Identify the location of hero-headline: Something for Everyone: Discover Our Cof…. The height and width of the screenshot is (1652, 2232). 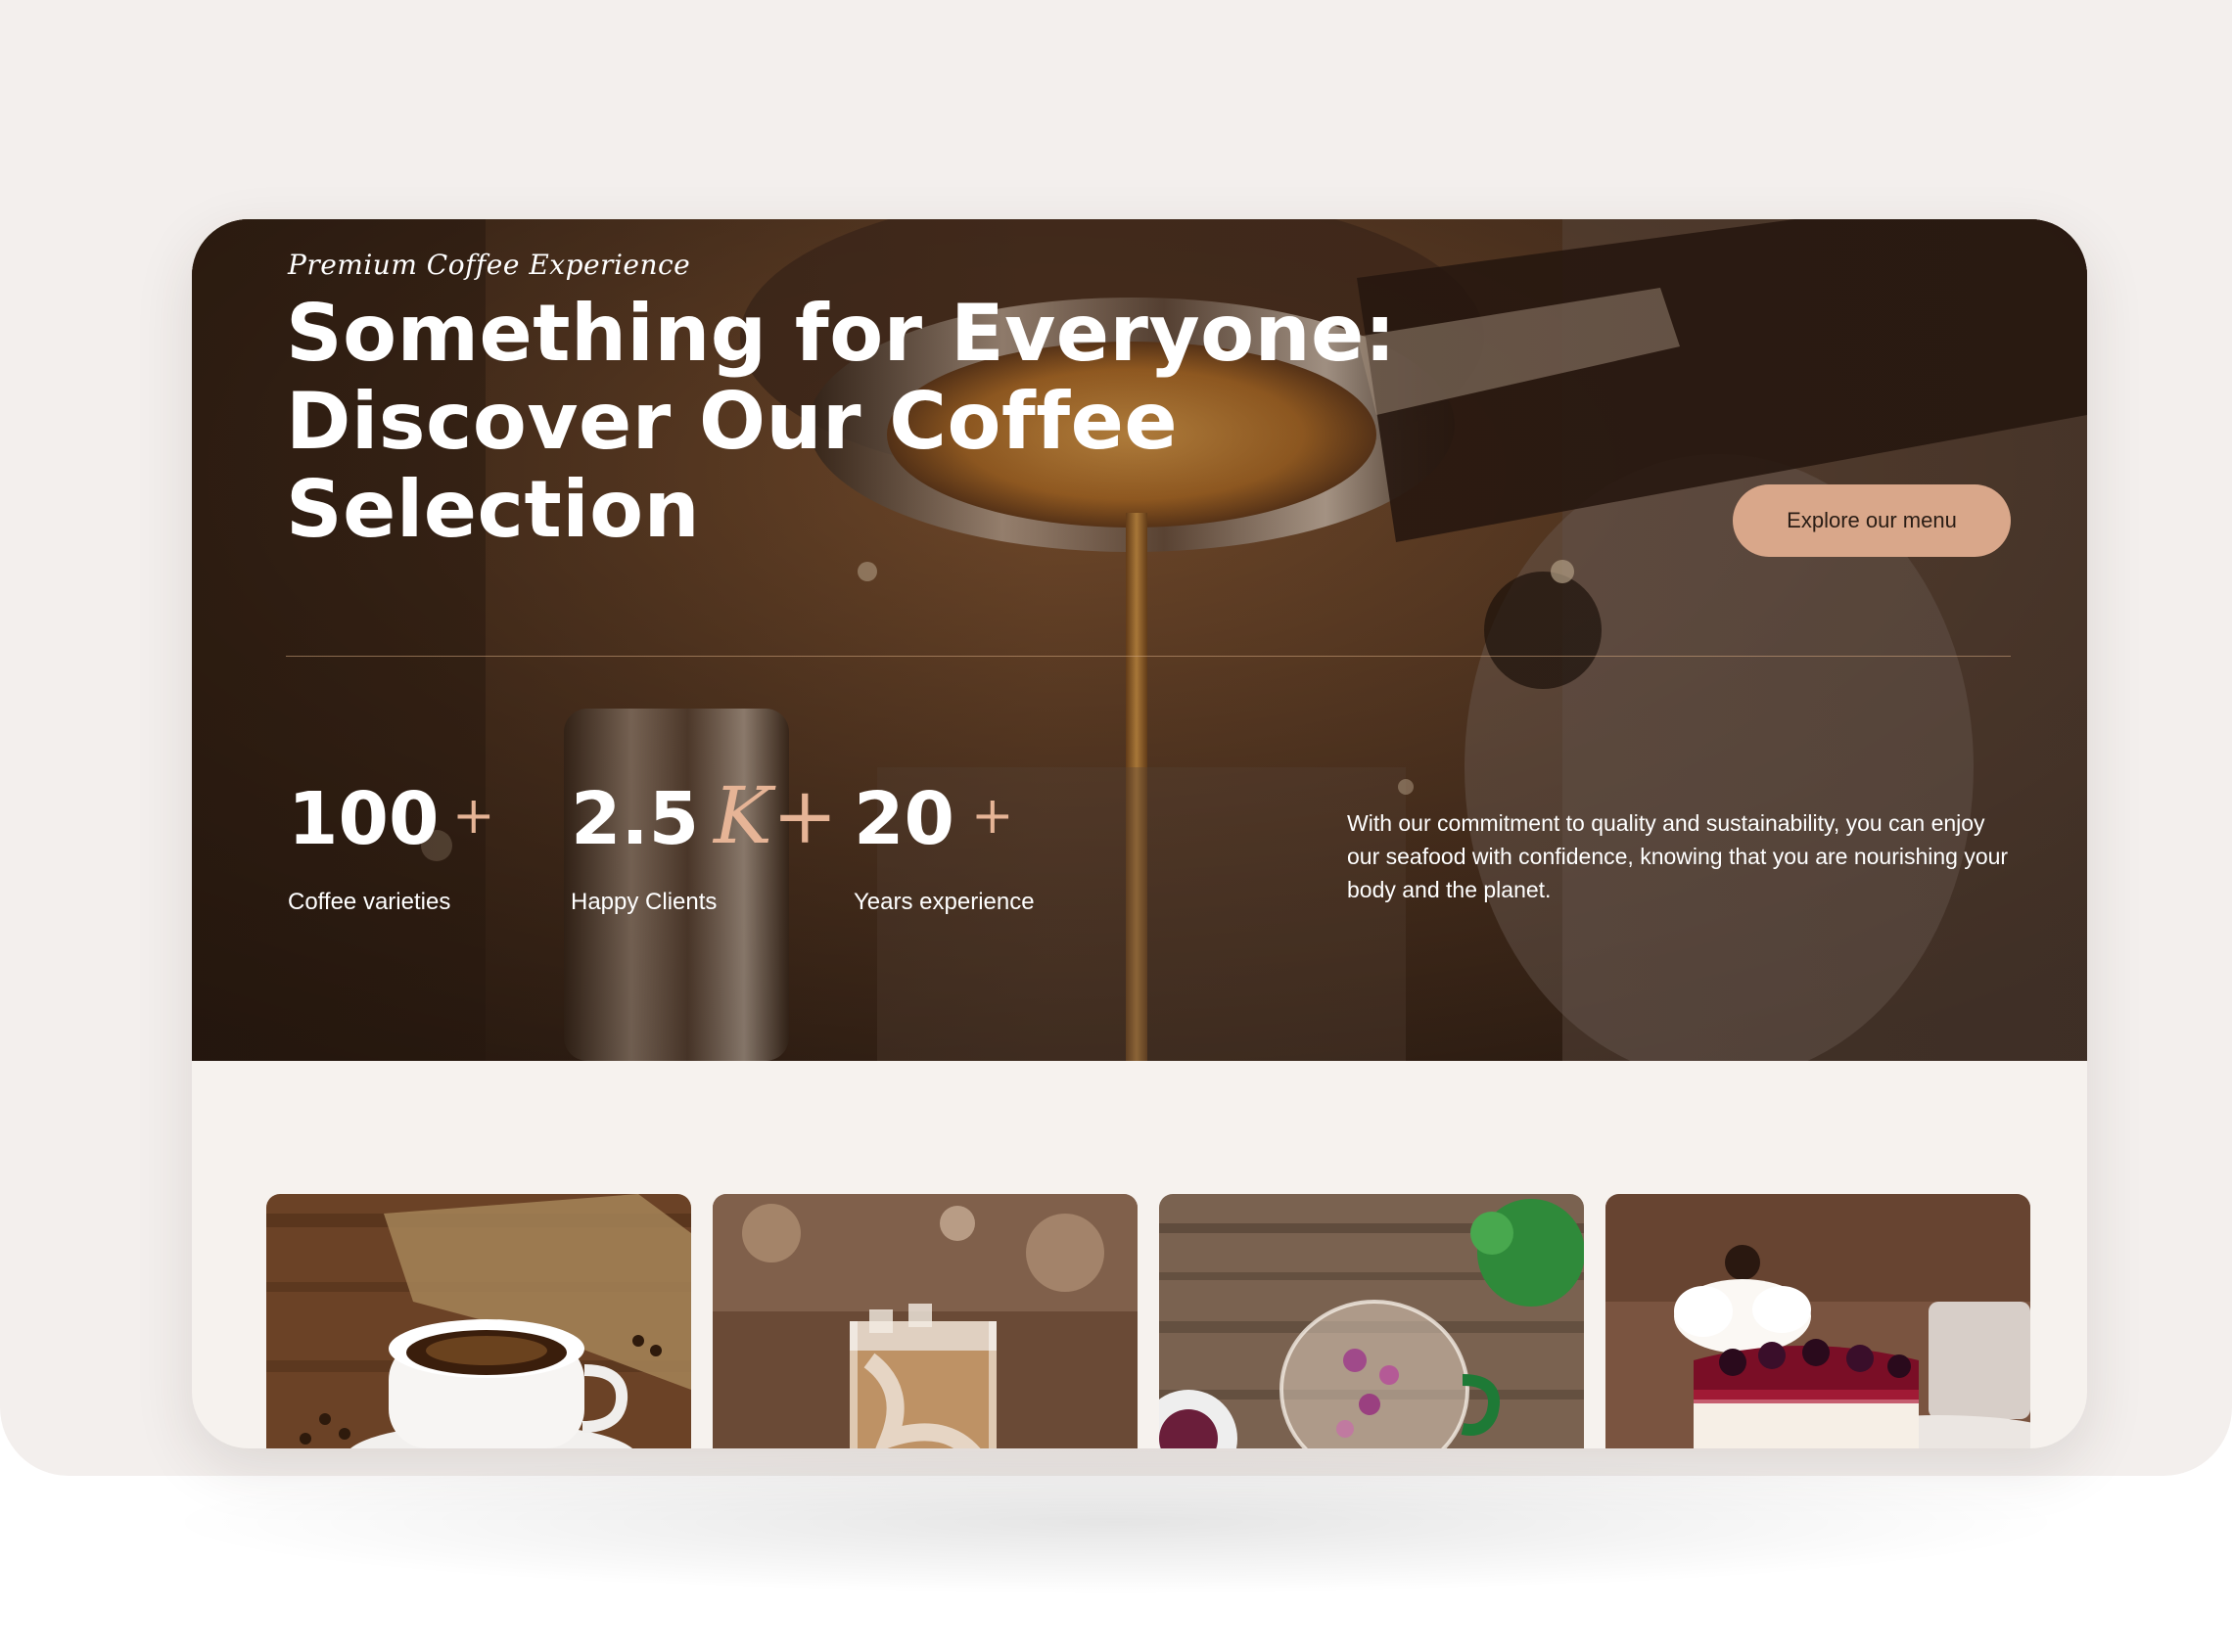
(863, 422).